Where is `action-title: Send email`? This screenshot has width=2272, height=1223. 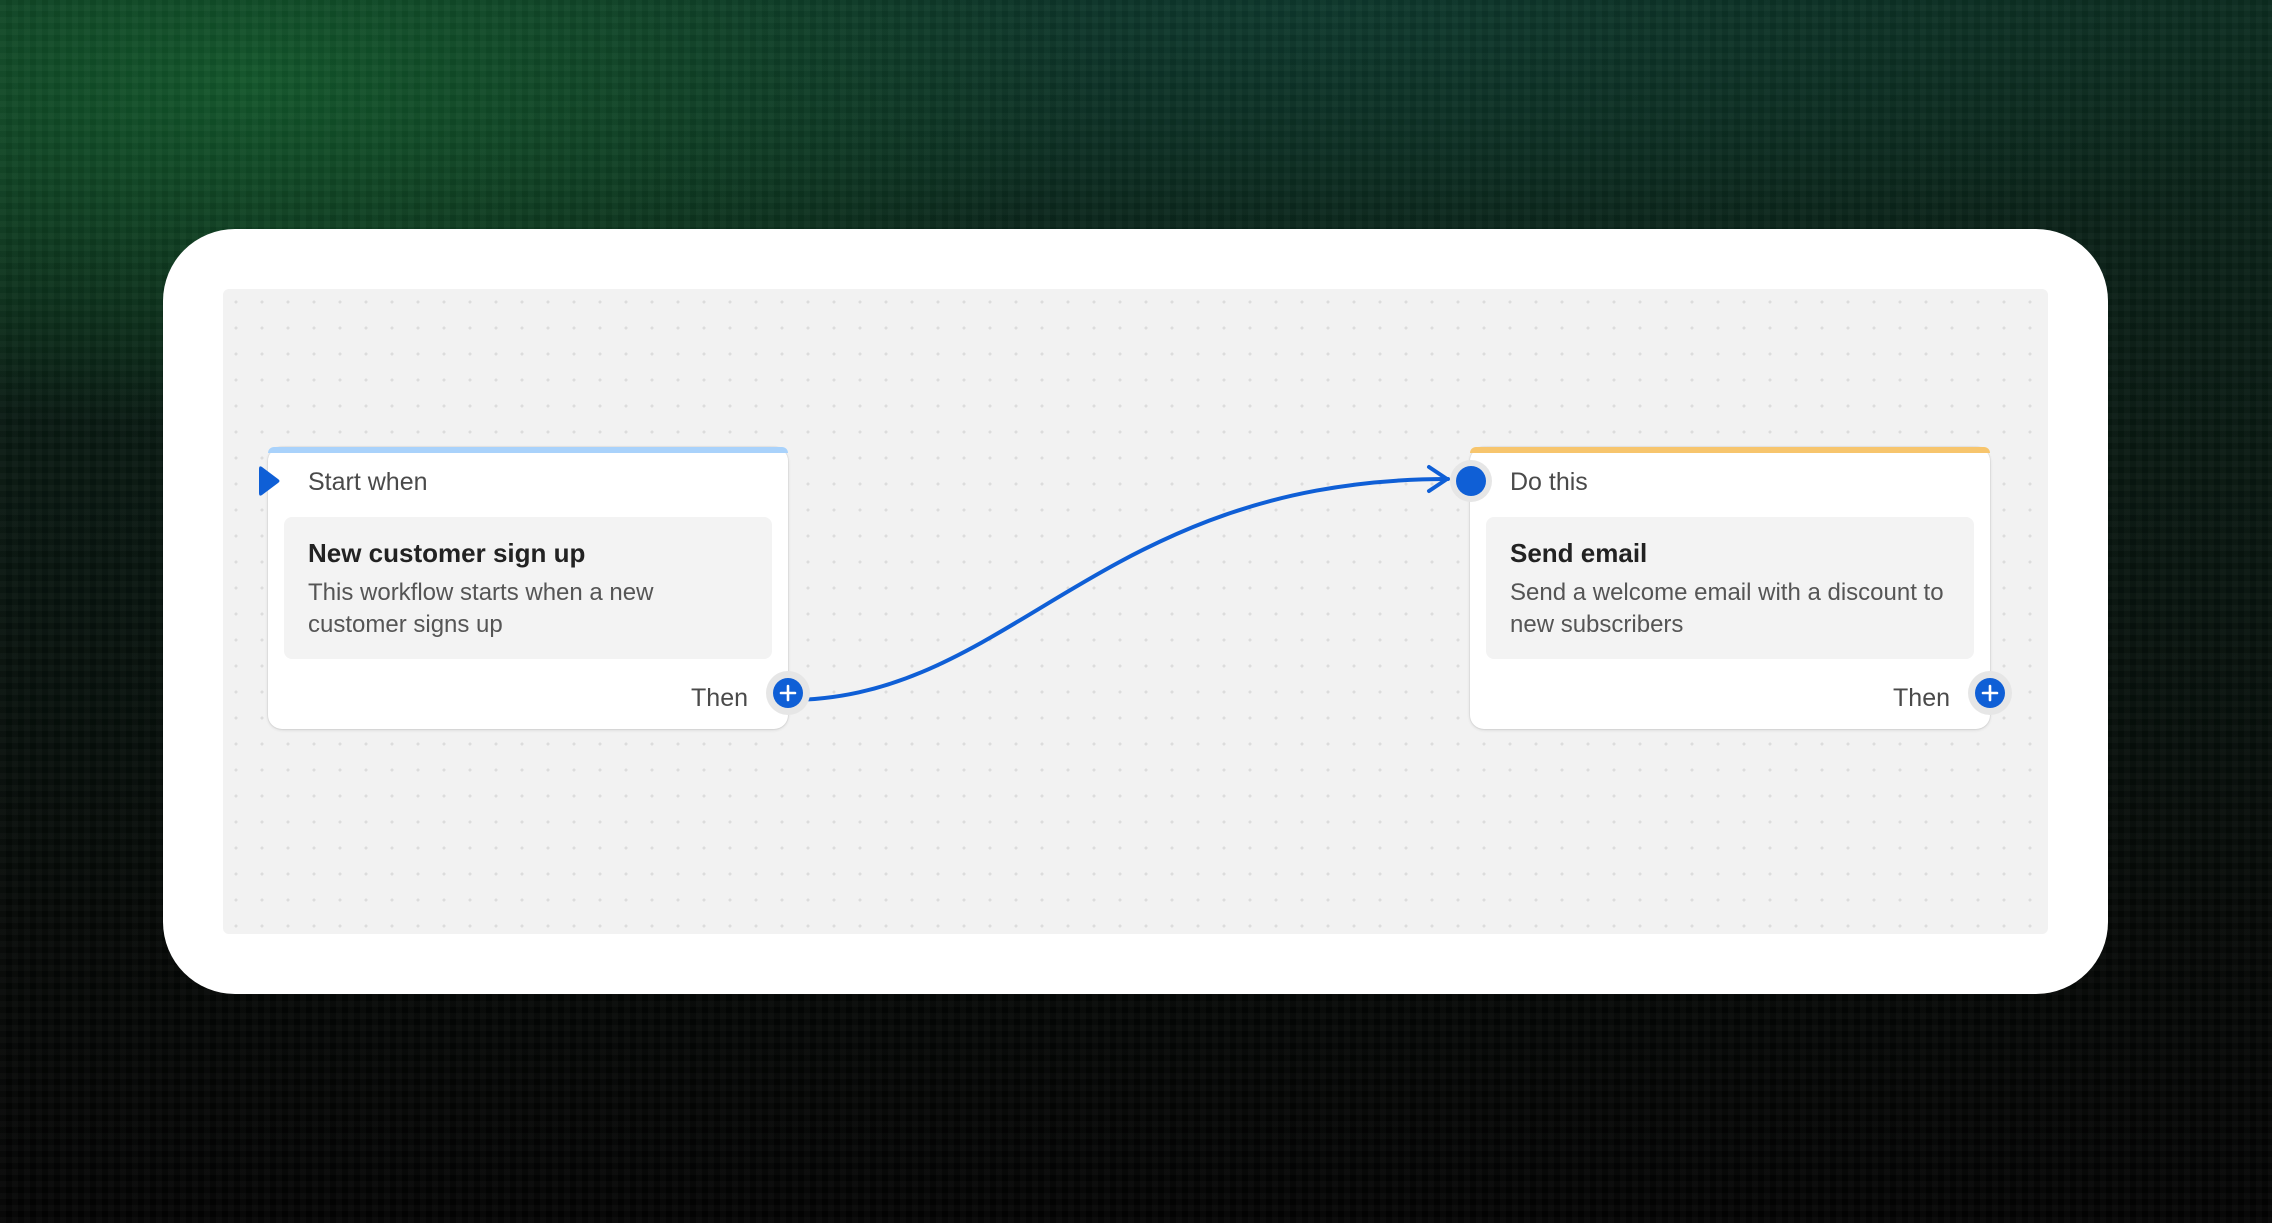 action-title: Send email is located at coordinates (1579, 553).